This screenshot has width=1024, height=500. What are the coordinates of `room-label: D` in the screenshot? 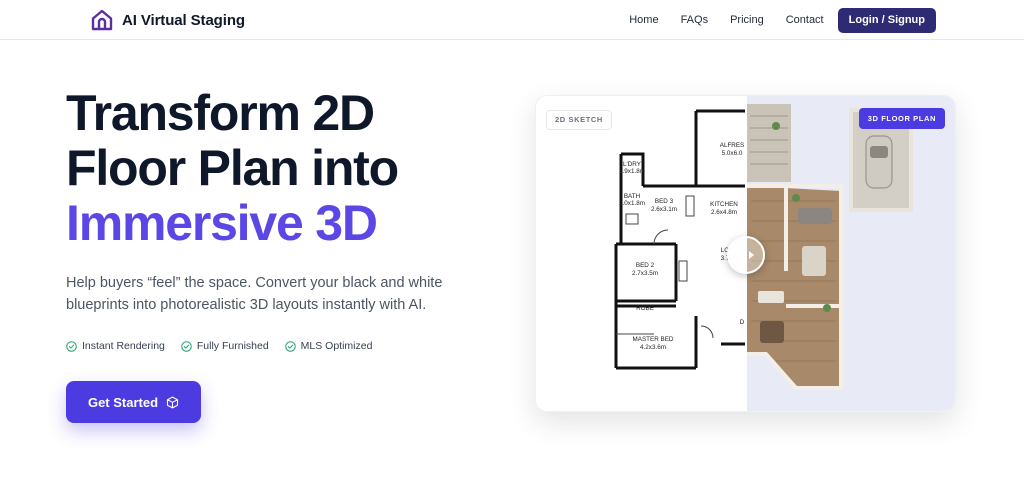 It's located at (742, 322).